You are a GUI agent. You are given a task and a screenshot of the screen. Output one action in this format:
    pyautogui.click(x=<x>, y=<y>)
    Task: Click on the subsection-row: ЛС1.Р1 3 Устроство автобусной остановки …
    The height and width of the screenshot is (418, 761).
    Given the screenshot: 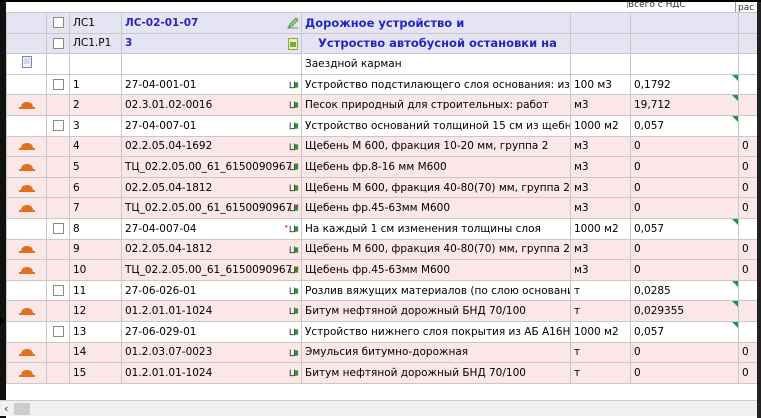 What is the action you would take?
    pyautogui.click(x=382, y=43)
    